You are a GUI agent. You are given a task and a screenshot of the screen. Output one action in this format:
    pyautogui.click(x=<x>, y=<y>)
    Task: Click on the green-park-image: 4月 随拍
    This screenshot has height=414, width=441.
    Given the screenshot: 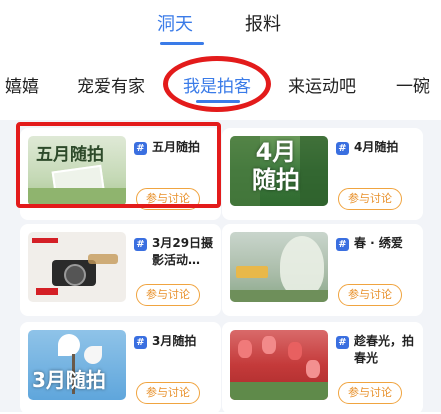 What is the action you would take?
    pyautogui.click(x=279, y=171)
    